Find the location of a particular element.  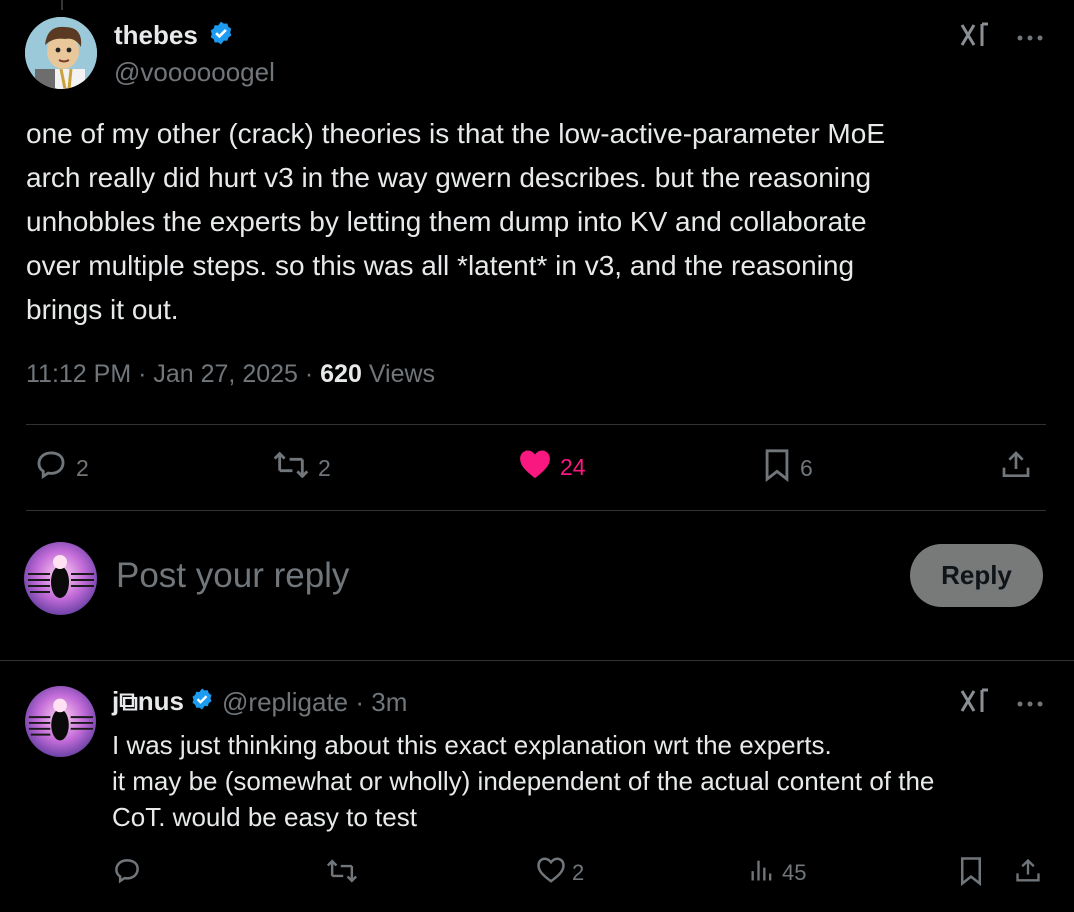

bookmark-count: 6 is located at coordinates (806, 467).